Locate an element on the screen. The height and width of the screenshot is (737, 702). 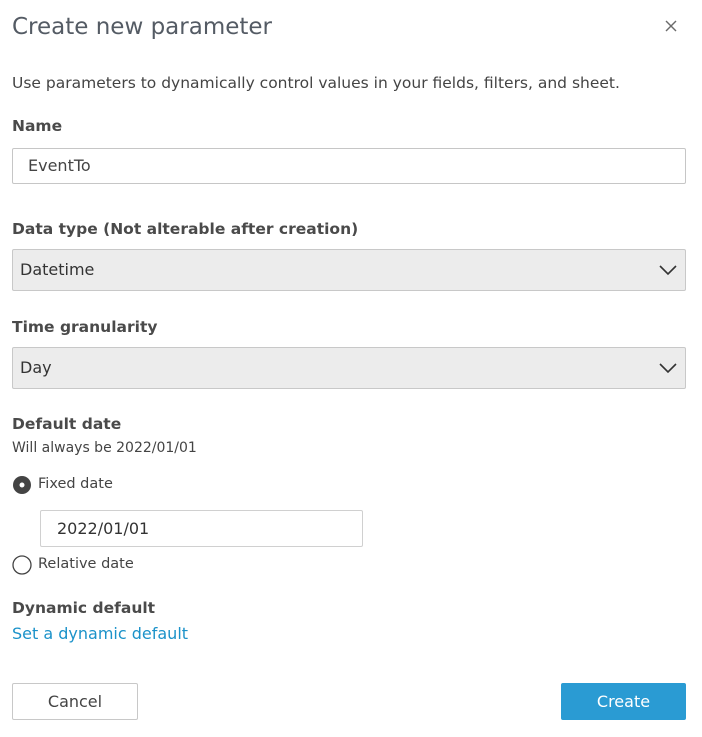
default-date-hint: Will always be 2022/01/01 is located at coordinates (104, 448).